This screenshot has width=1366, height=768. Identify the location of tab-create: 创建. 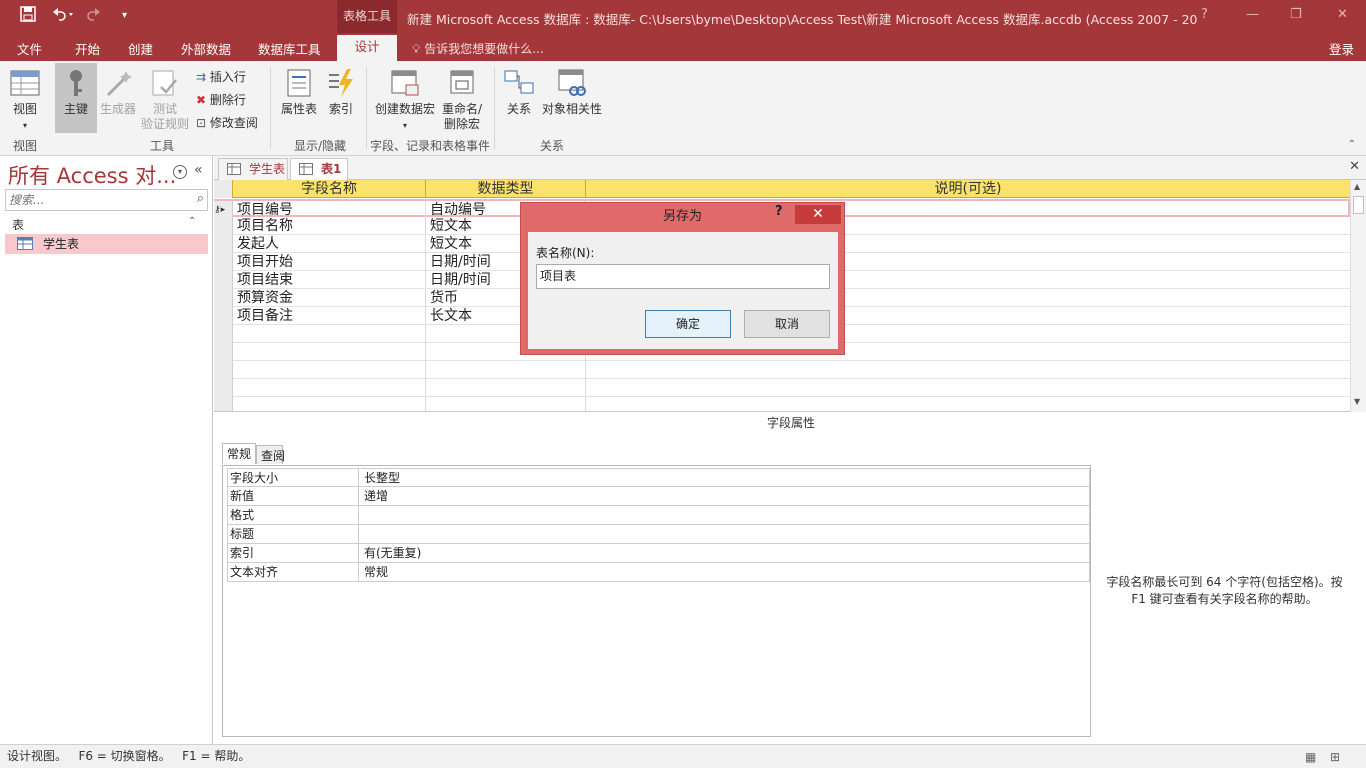
(140, 48).